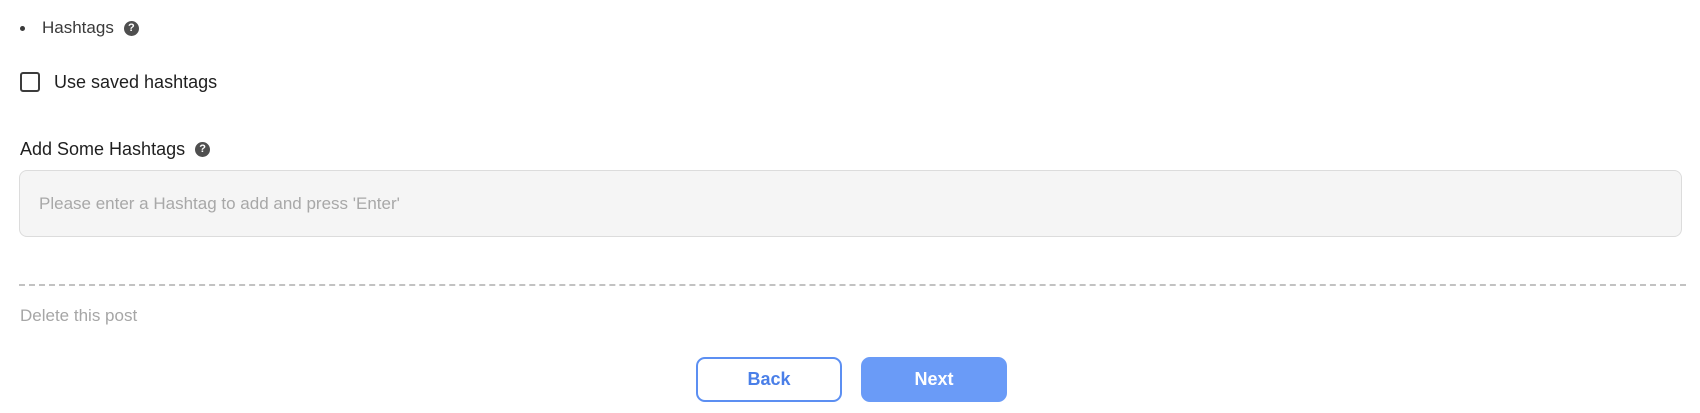  Describe the element at coordinates (30, 82) in the screenshot. I see `use-saved-hashtags-checkbox` at that location.